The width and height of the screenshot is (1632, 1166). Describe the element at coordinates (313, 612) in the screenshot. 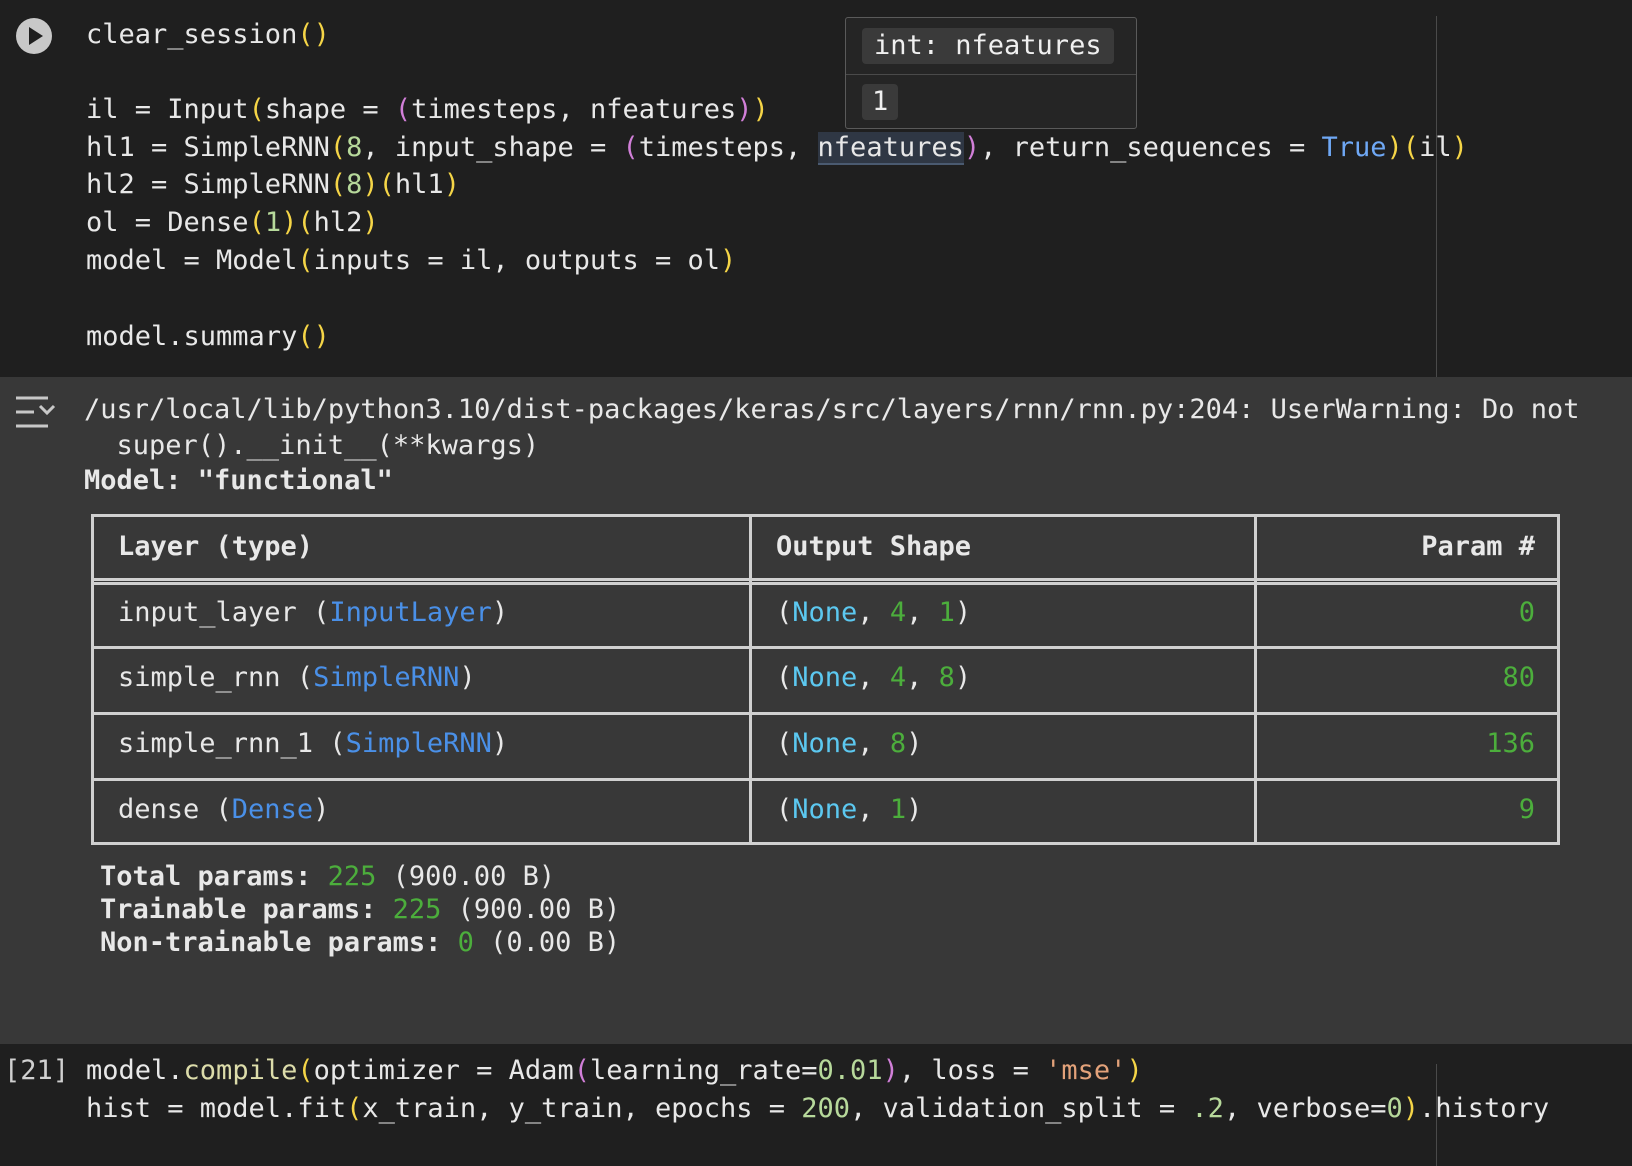

I see `layer-cell: input_layer (InputLayer)` at that location.